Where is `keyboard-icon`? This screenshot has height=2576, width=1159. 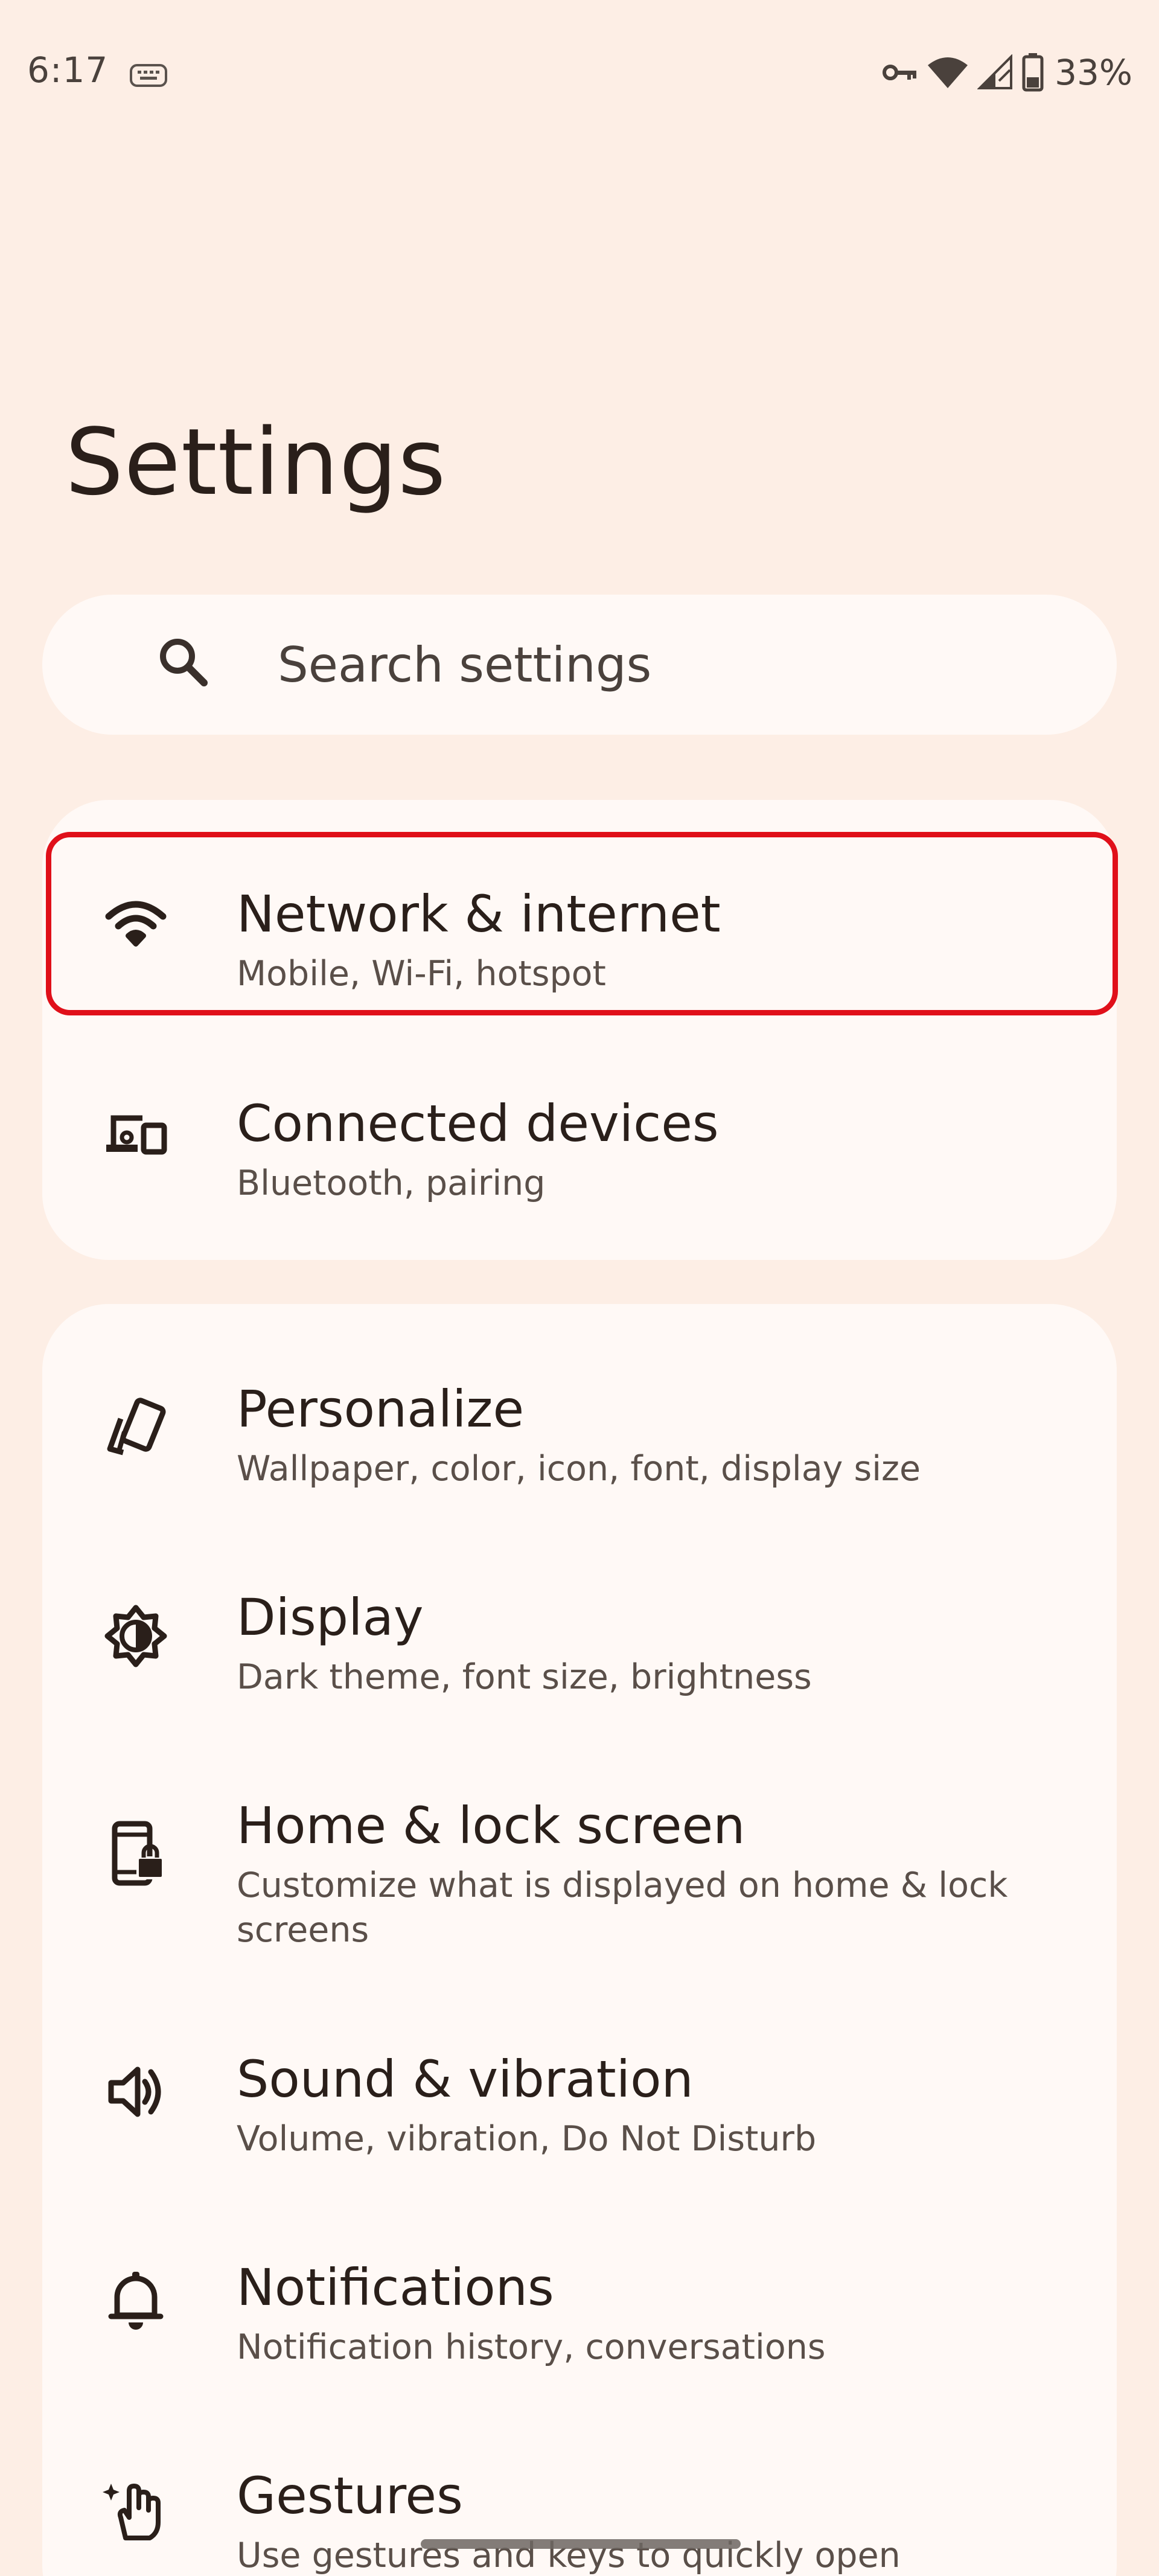
keyboard-icon is located at coordinates (148, 75).